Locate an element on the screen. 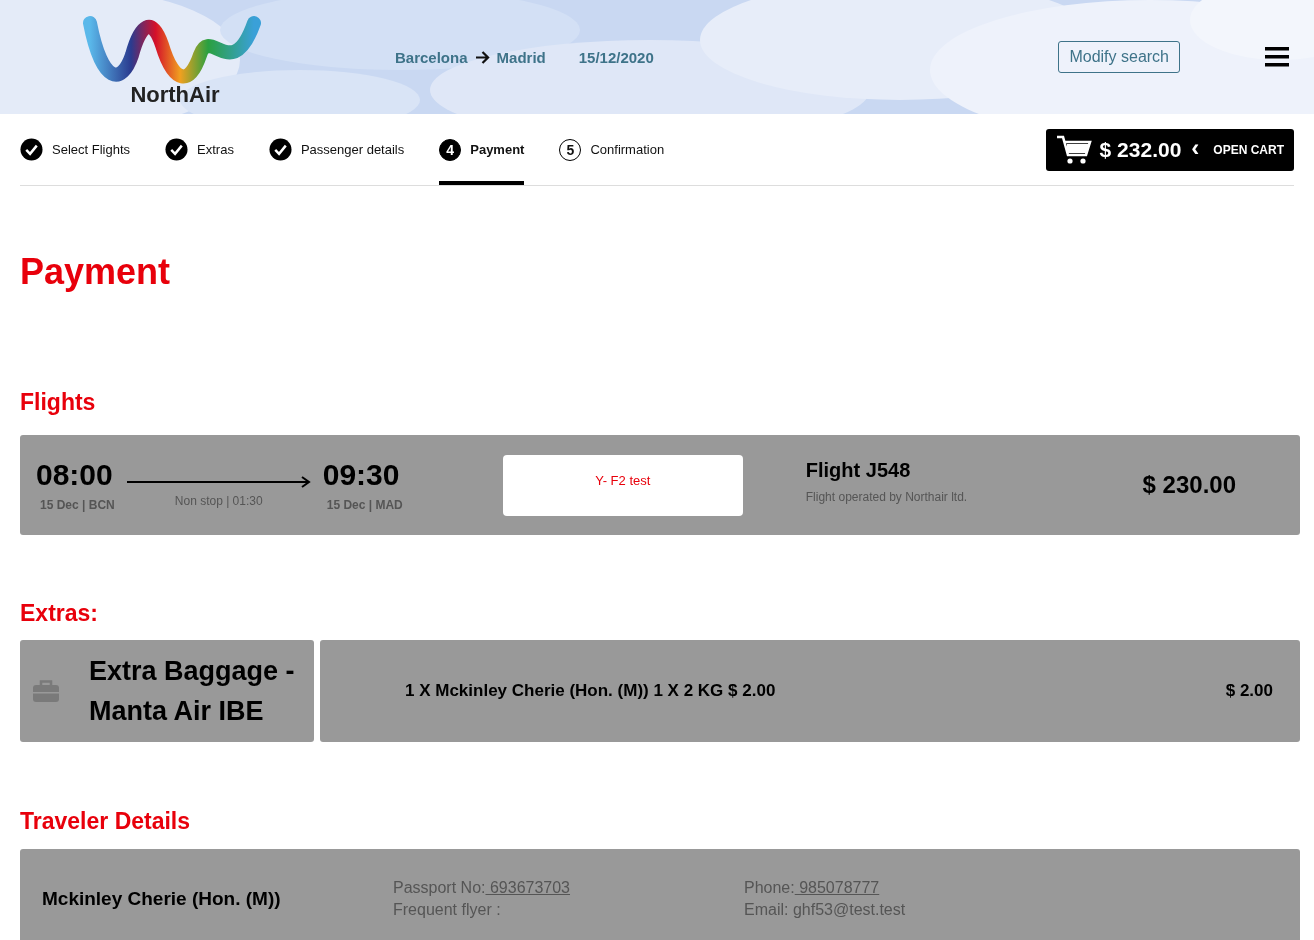  cart-icon is located at coordinates (1073, 149).